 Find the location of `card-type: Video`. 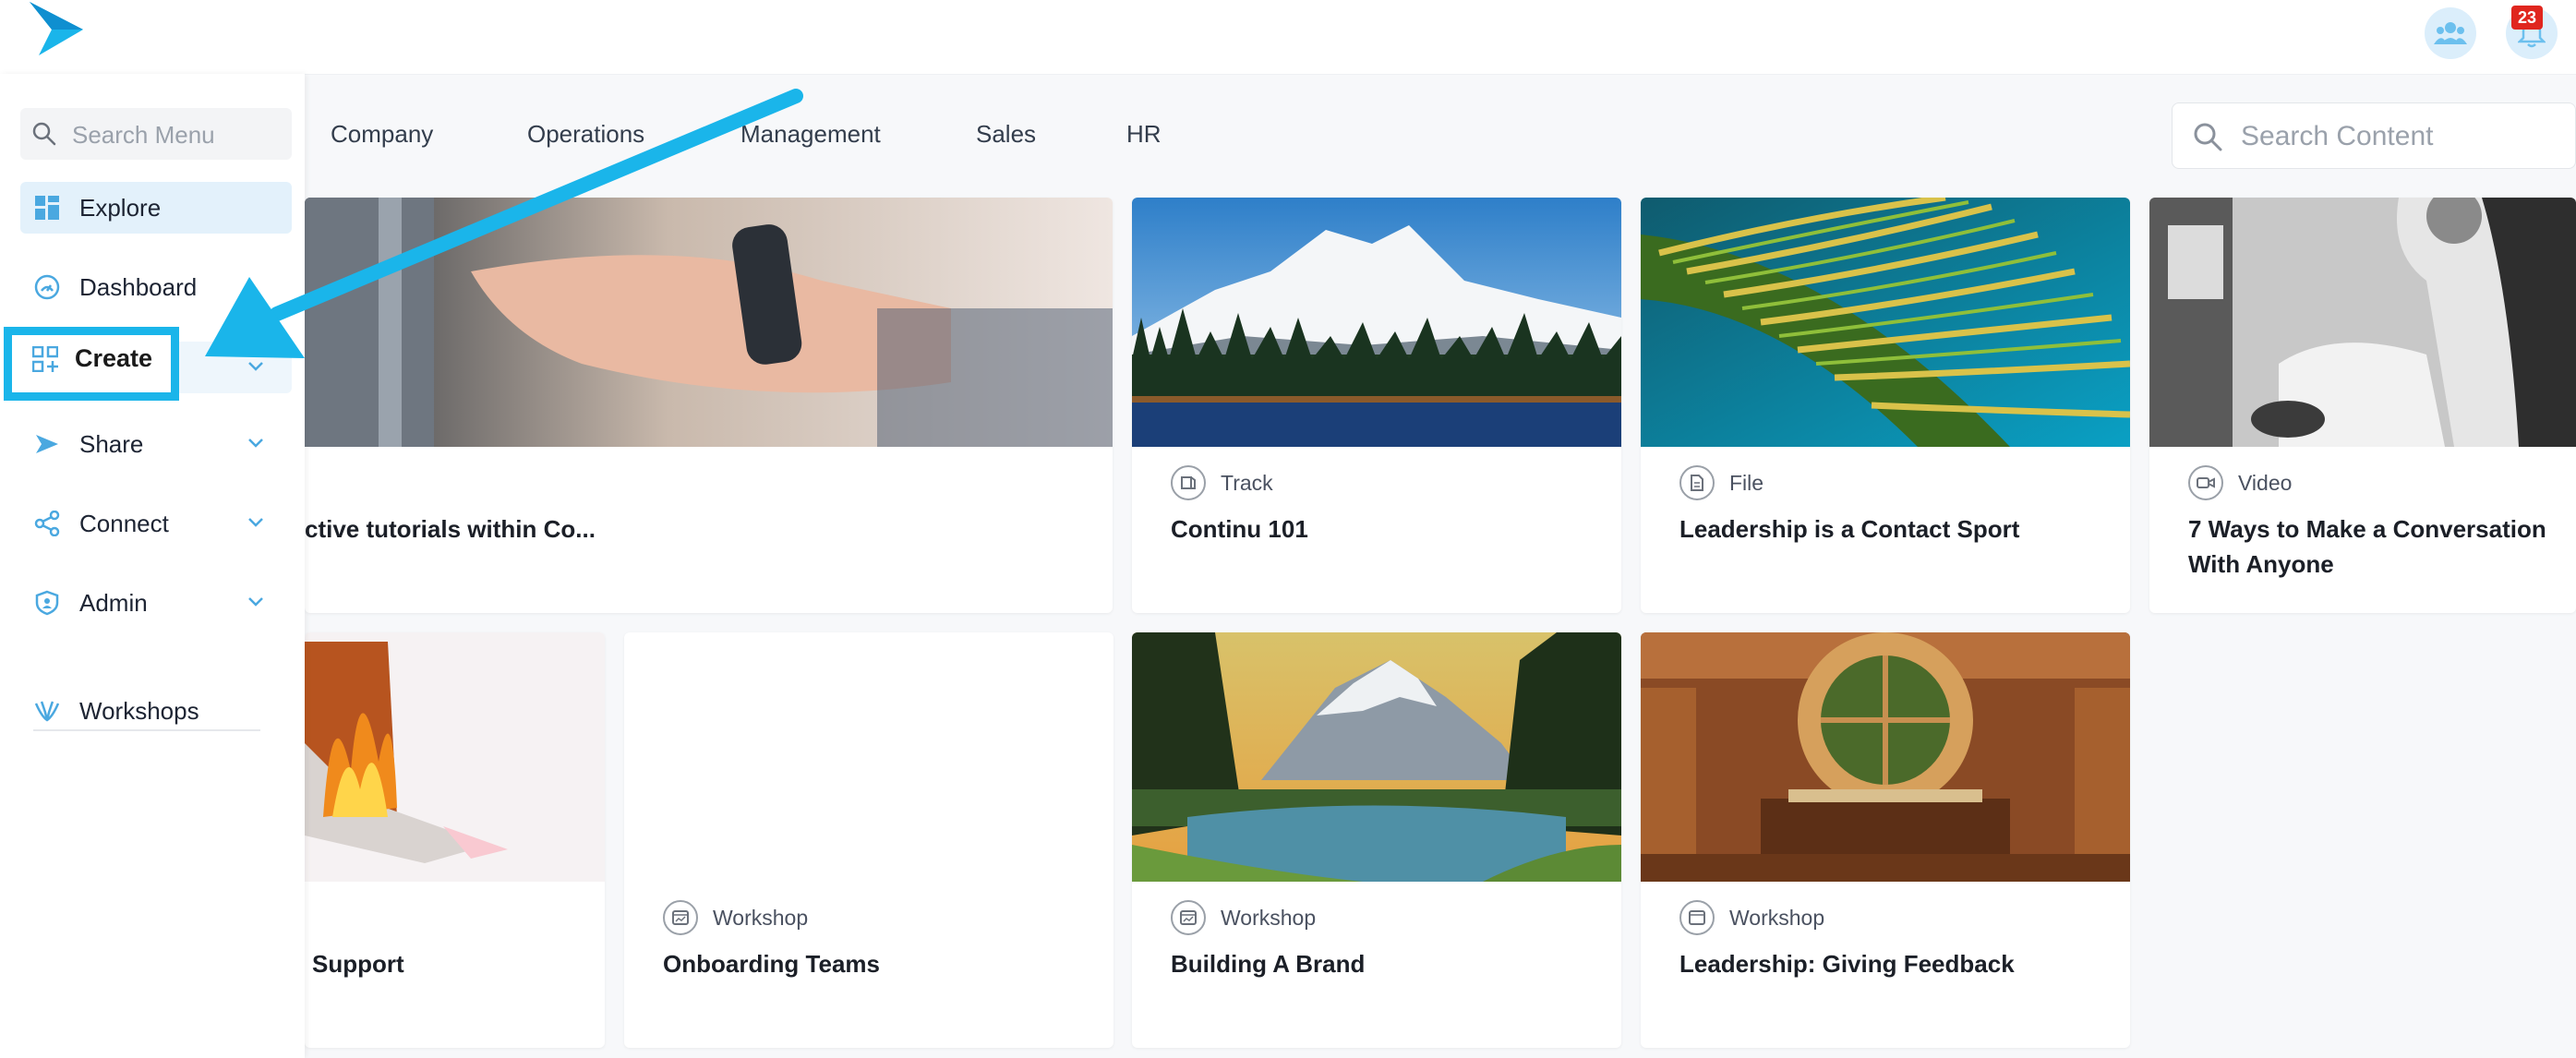

card-type: Video is located at coordinates (2240, 482).